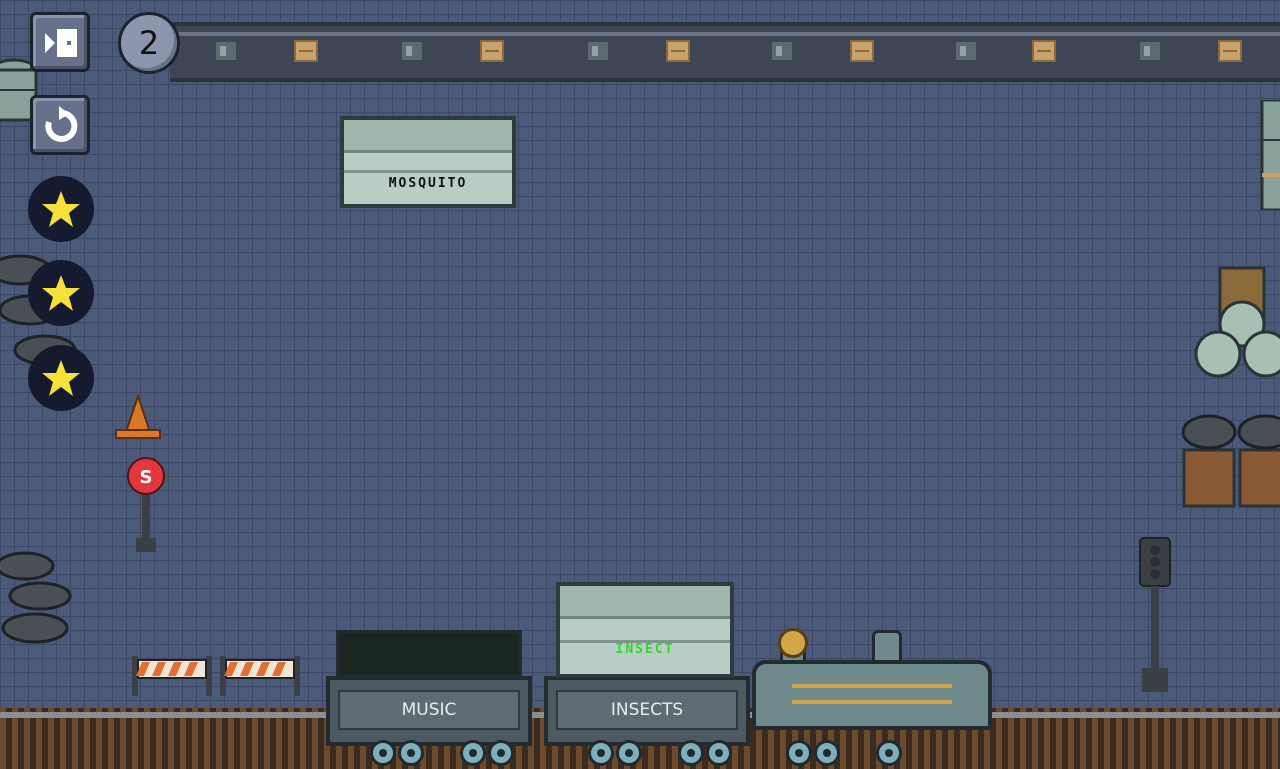 The height and width of the screenshot is (769, 1280). What do you see at coordinates (149, 43) in the screenshot?
I see `level-number-badge: 2` at bounding box center [149, 43].